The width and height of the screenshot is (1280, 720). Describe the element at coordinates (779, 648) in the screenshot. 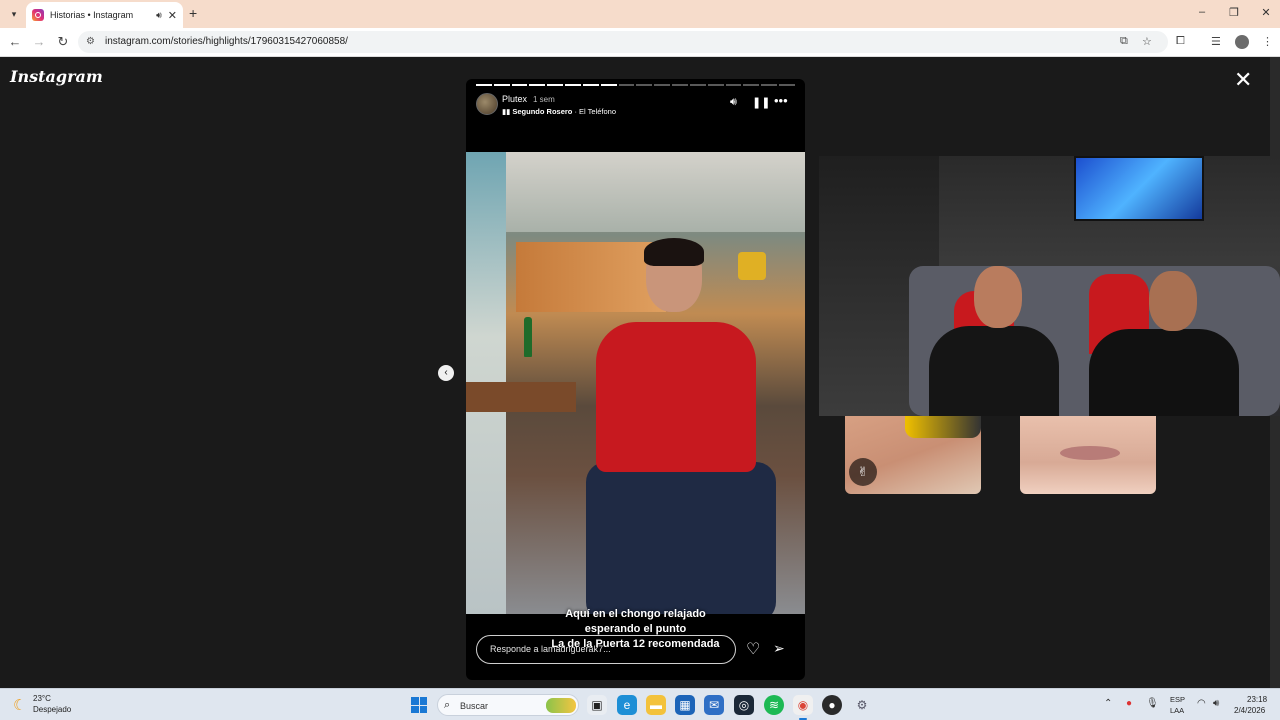

I see `send-icon: ➢` at that location.